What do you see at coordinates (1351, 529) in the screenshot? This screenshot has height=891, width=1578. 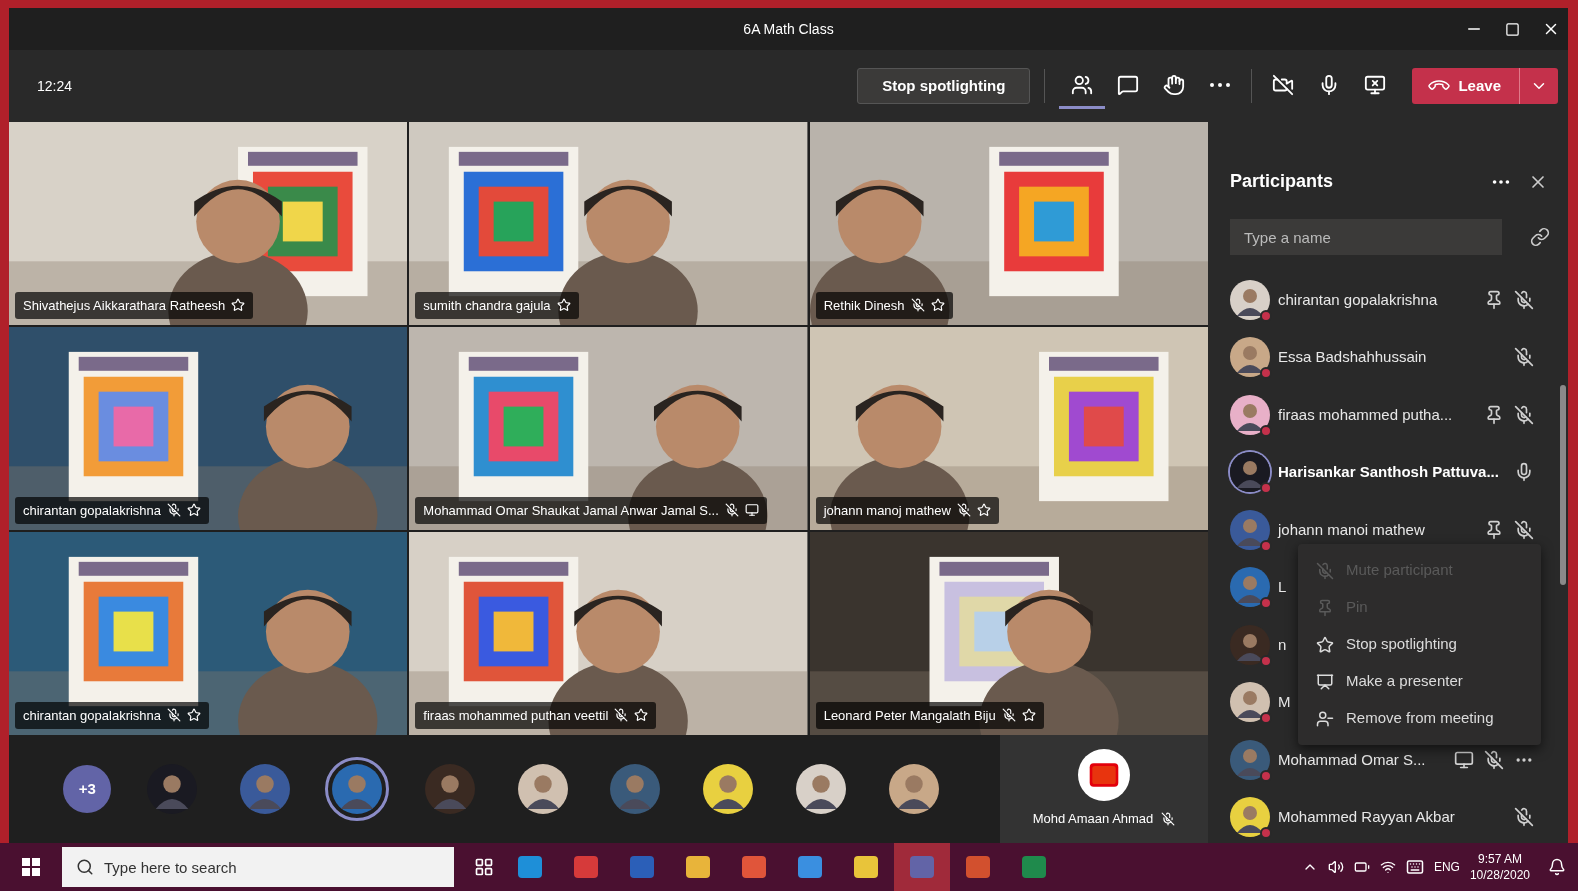 I see `participant-name: johann manoi mathew` at bounding box center [1351, 529].